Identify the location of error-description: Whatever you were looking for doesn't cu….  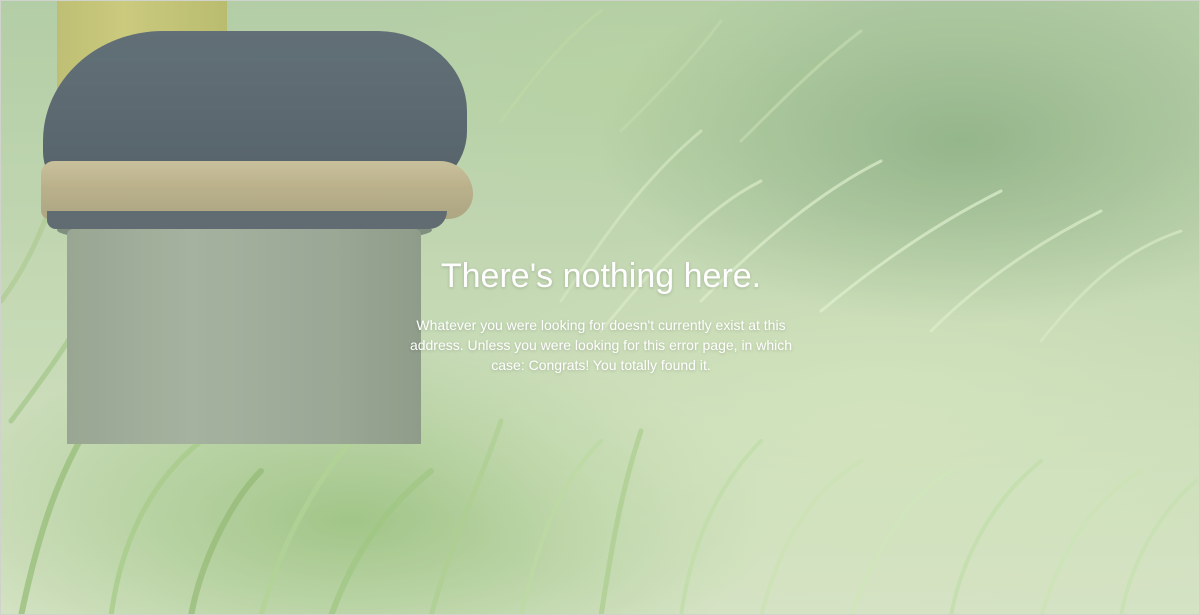
(601, 345).